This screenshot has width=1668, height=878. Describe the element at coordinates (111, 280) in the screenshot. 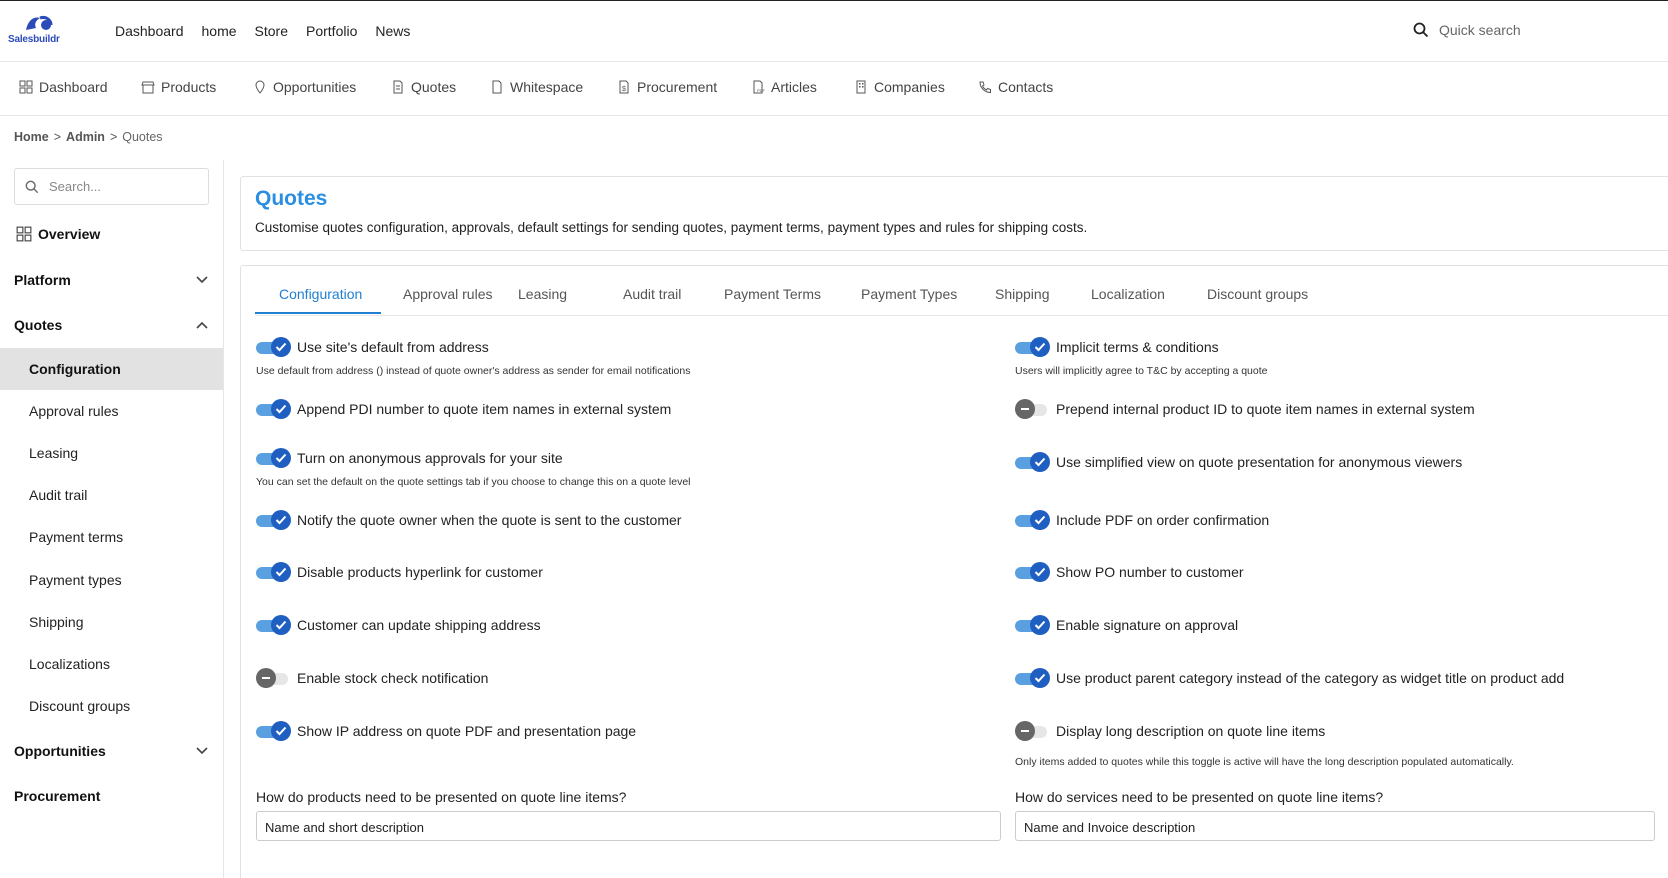

I see `sidebar-group-platform: Platform` at that location.